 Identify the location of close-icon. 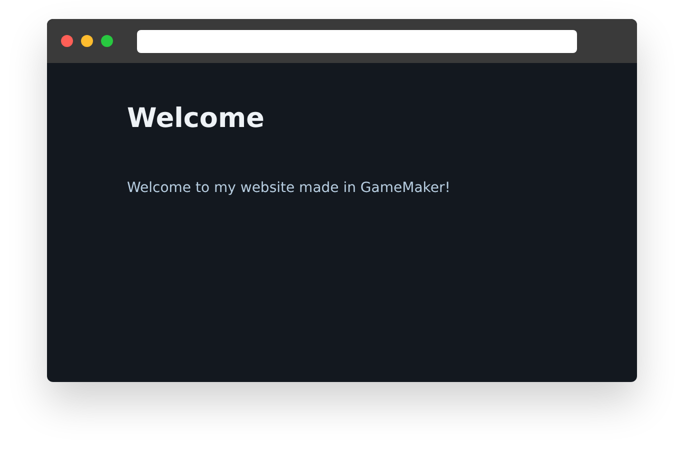
(67, 41).